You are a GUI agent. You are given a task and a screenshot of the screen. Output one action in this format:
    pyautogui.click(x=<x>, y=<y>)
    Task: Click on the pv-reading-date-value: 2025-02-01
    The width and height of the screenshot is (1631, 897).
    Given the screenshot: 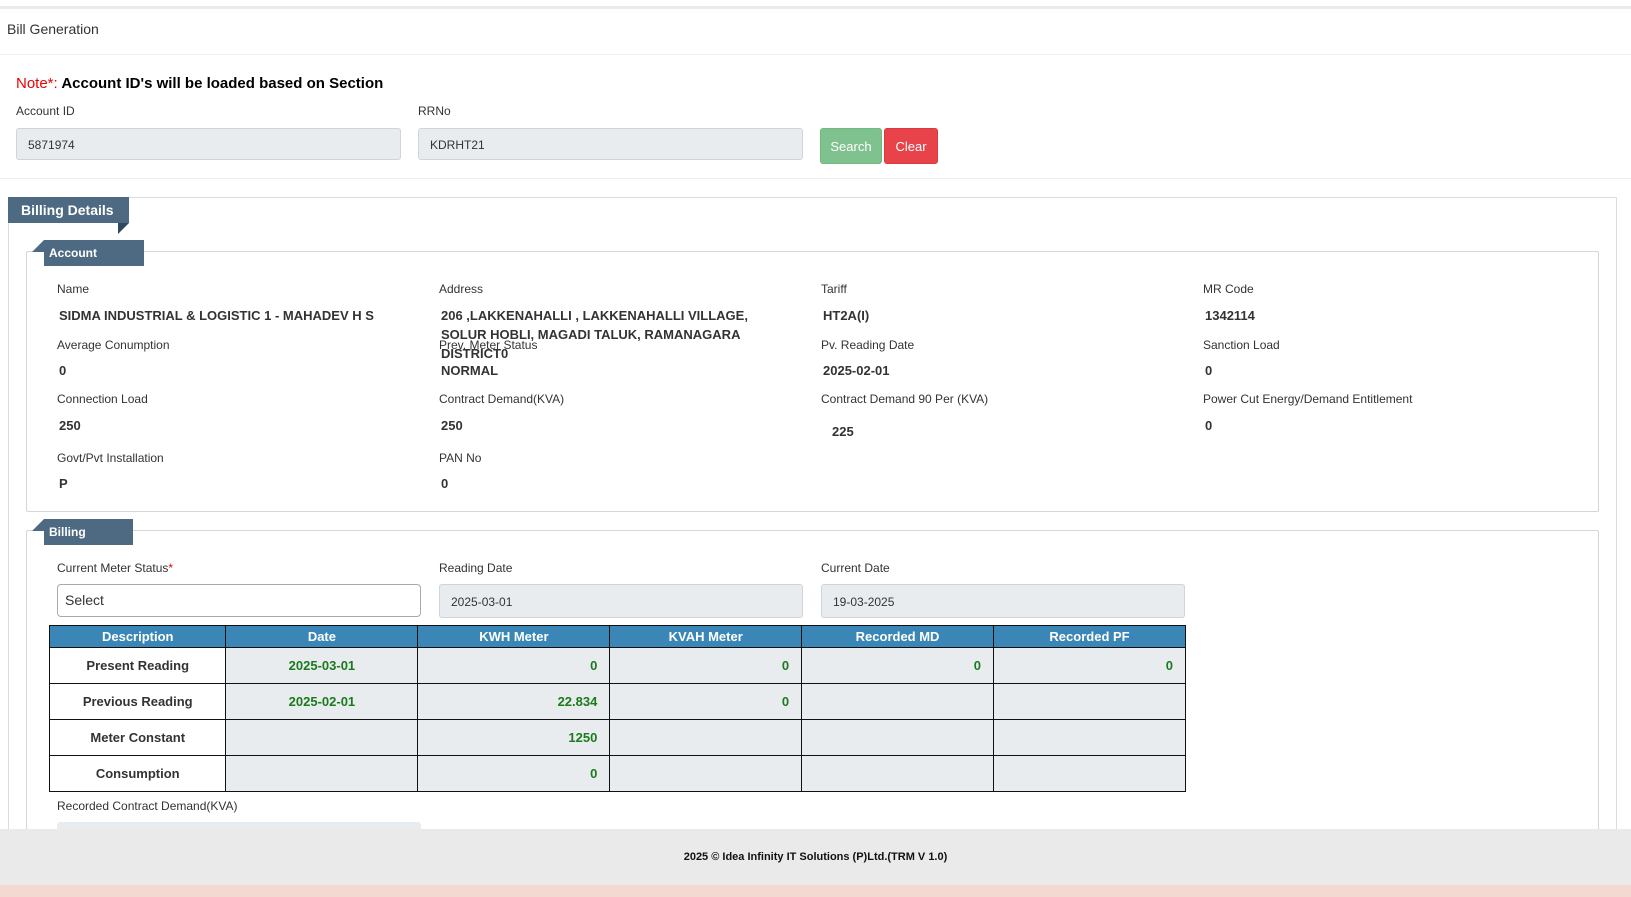 What is the action you would take?
    pyautogui.click(x=856, y=370)
    